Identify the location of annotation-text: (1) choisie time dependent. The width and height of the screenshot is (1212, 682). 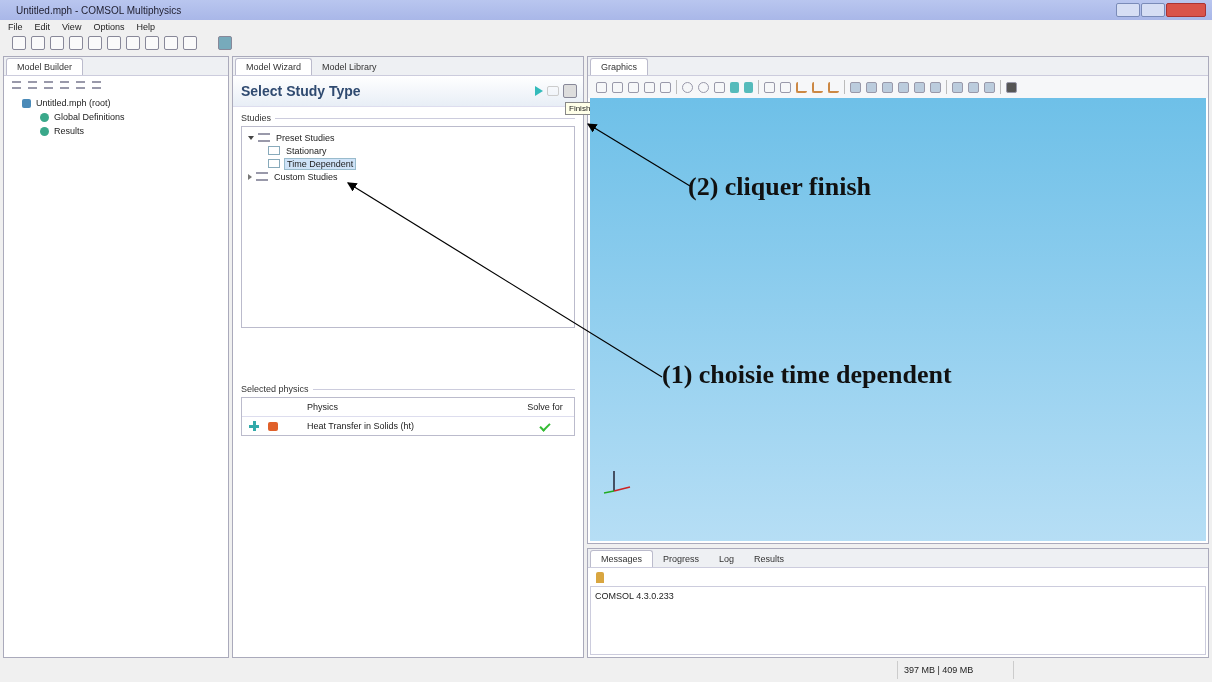
(807, 375).